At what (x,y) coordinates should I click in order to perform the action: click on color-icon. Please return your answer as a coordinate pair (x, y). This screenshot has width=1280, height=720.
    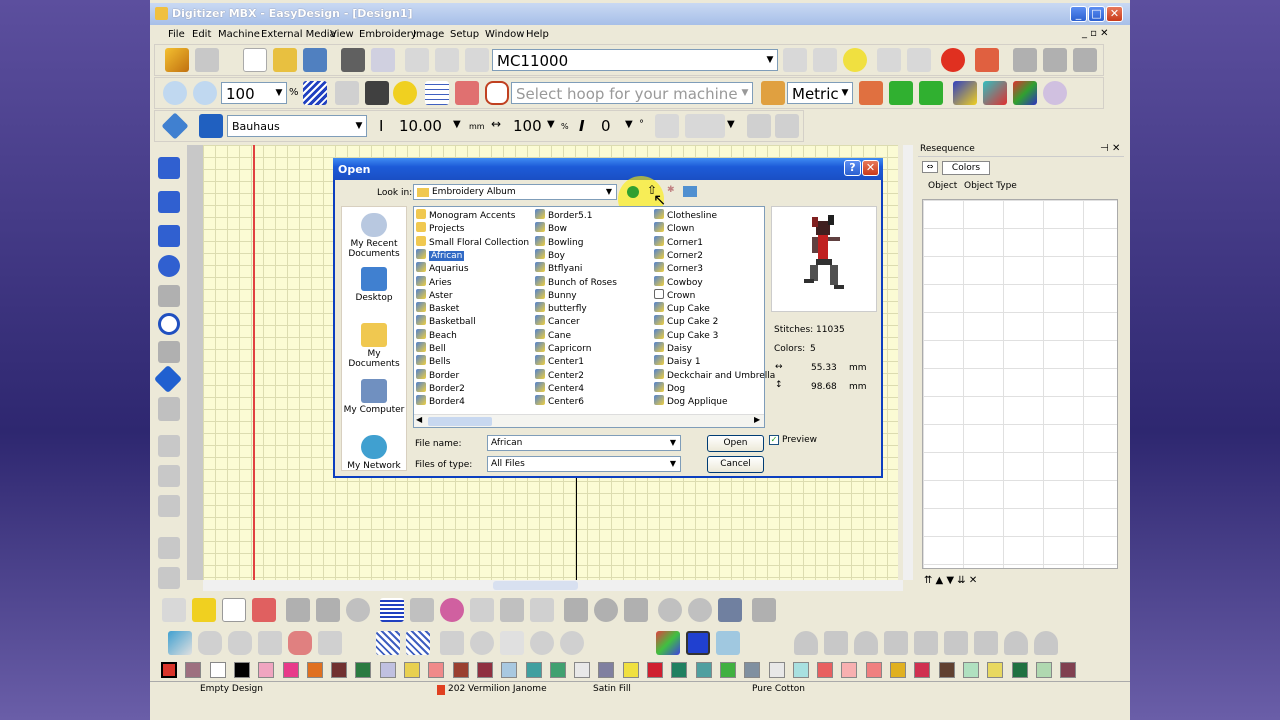
    Looking at the image, I should click on (405, 93).